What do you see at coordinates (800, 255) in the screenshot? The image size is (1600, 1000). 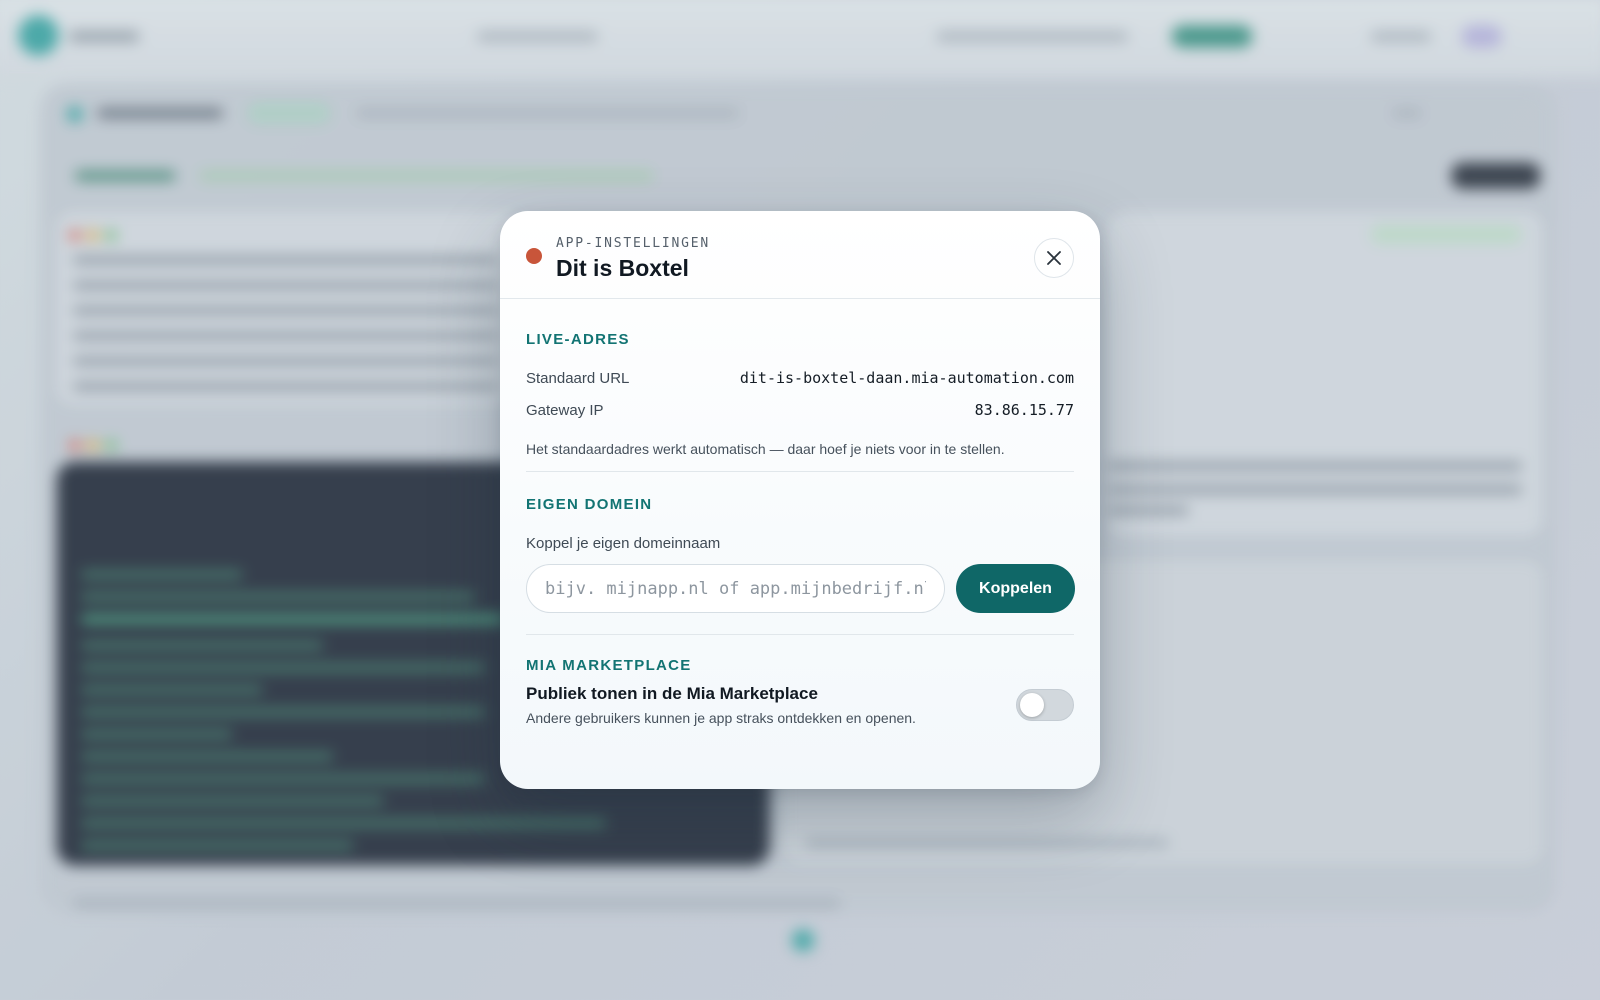 I see `dialog-header: APP-INSTELLINGEN Dit is Boxtel` at bounding box center [800, 255].